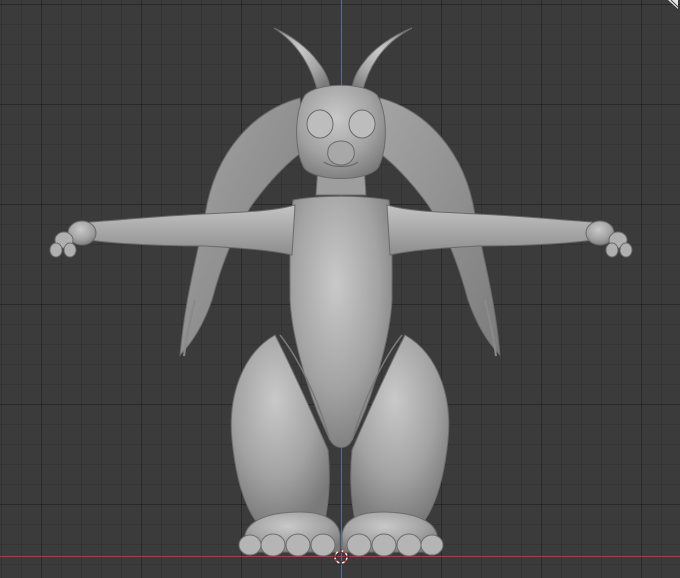 This screenshot has width=680, height=578. Describe the element at coordinates (362, 124) in the screenshot. I see `right-eye` at that location.